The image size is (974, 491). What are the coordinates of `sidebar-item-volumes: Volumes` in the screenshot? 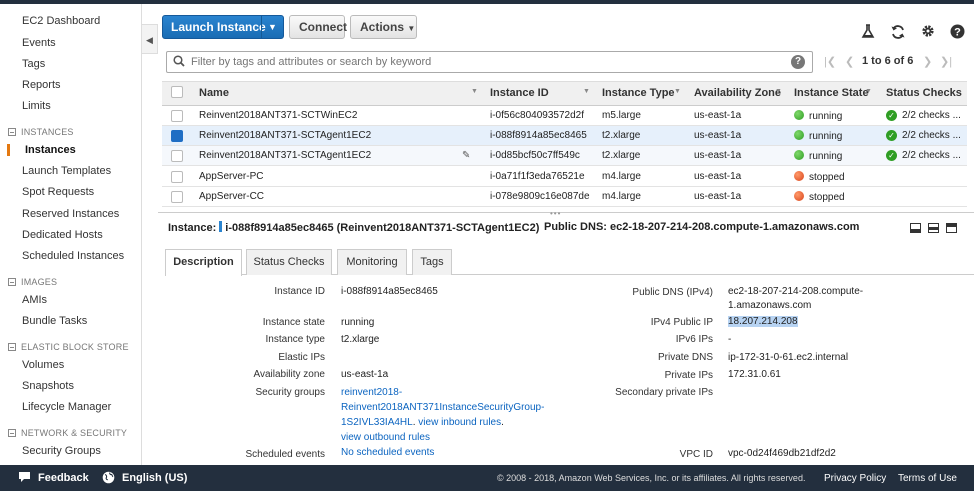 It's located at (43, 365).